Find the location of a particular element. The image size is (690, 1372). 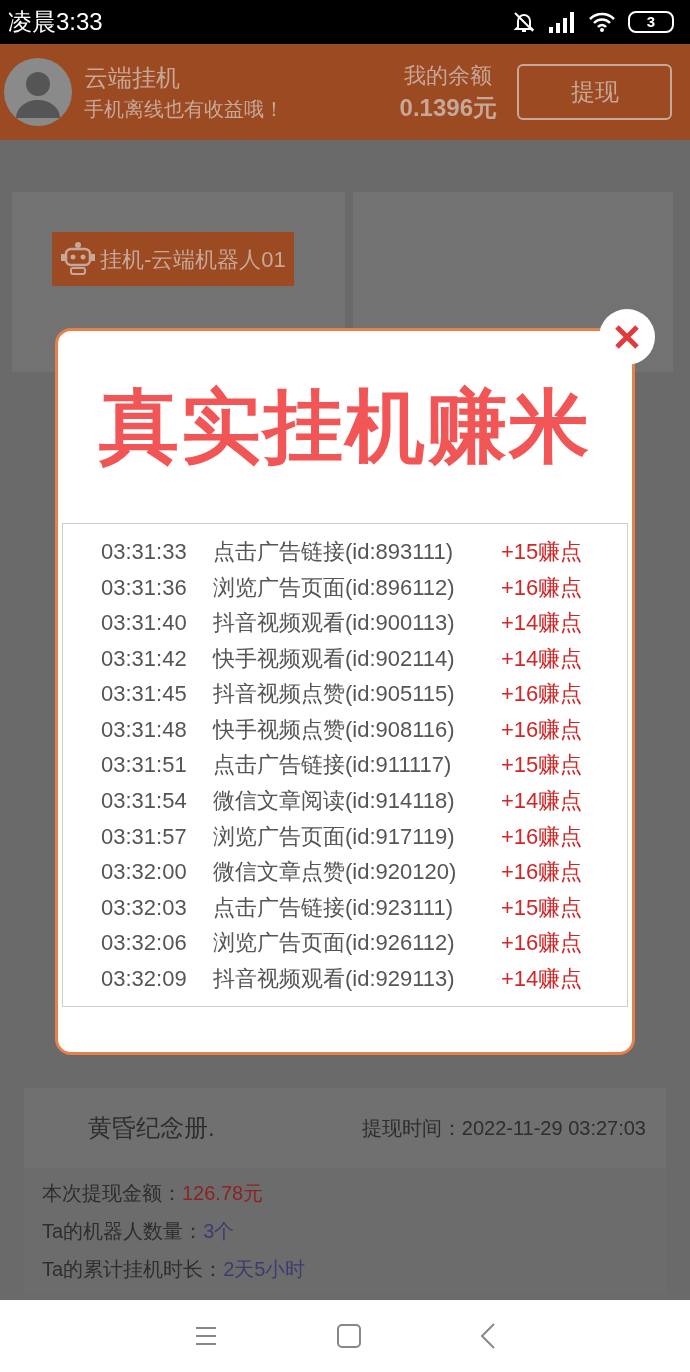

log-time: 03:31:54 is located at coordinates (144, 801).